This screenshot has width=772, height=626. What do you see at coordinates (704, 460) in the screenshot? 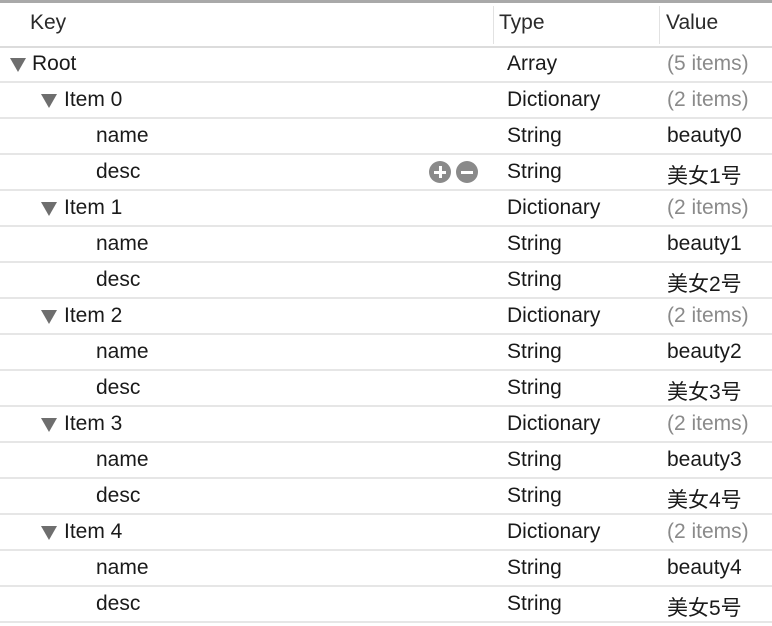
I see `row-value: beauty3` at bounding box center [704, 460].